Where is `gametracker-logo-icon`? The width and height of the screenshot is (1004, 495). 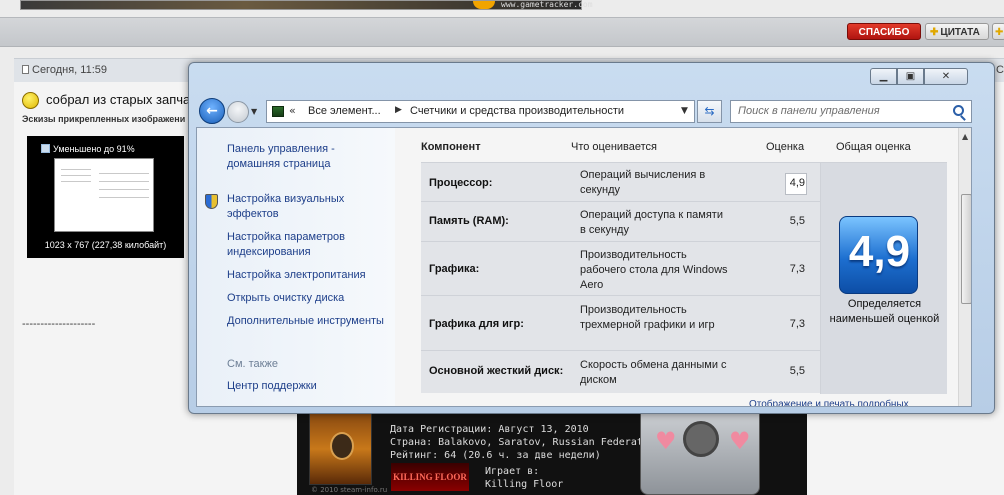 gametracker-logo-icon is located at coordinates (484, 5).